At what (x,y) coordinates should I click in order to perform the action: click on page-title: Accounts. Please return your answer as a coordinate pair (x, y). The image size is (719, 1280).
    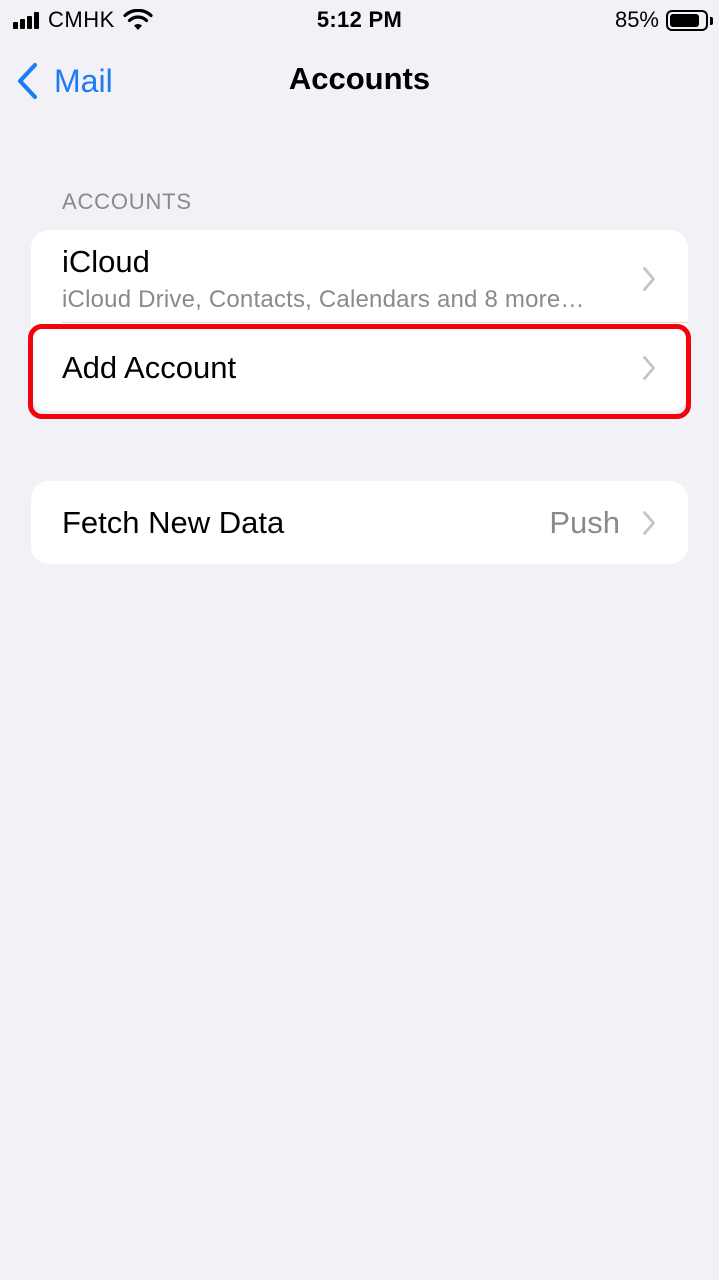
    Looking at the image, I should click on (359, 78).